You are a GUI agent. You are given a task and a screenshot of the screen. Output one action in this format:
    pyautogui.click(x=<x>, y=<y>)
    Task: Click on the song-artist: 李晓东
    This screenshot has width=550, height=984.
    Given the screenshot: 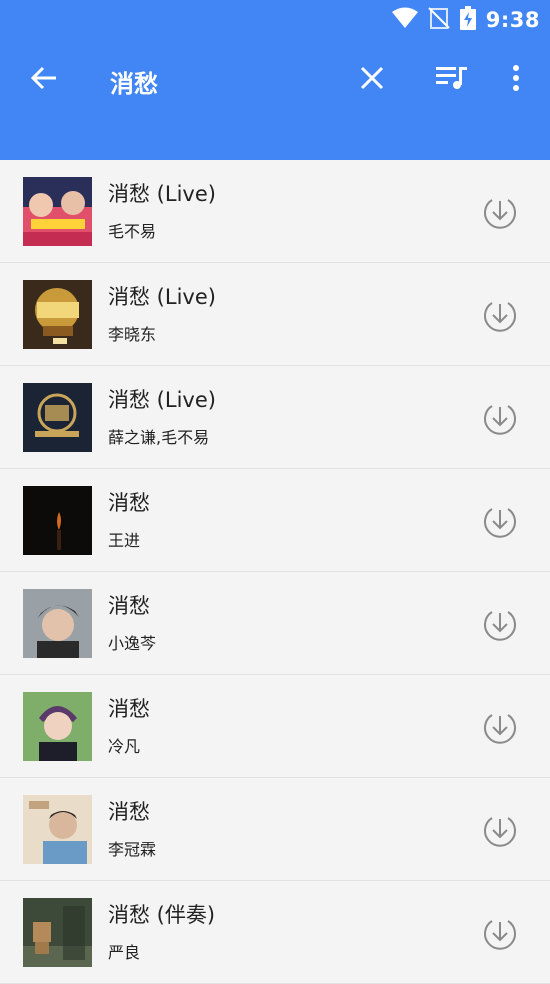 What is the action you would take?
    pyautogui.click(x=132, y=334)
    